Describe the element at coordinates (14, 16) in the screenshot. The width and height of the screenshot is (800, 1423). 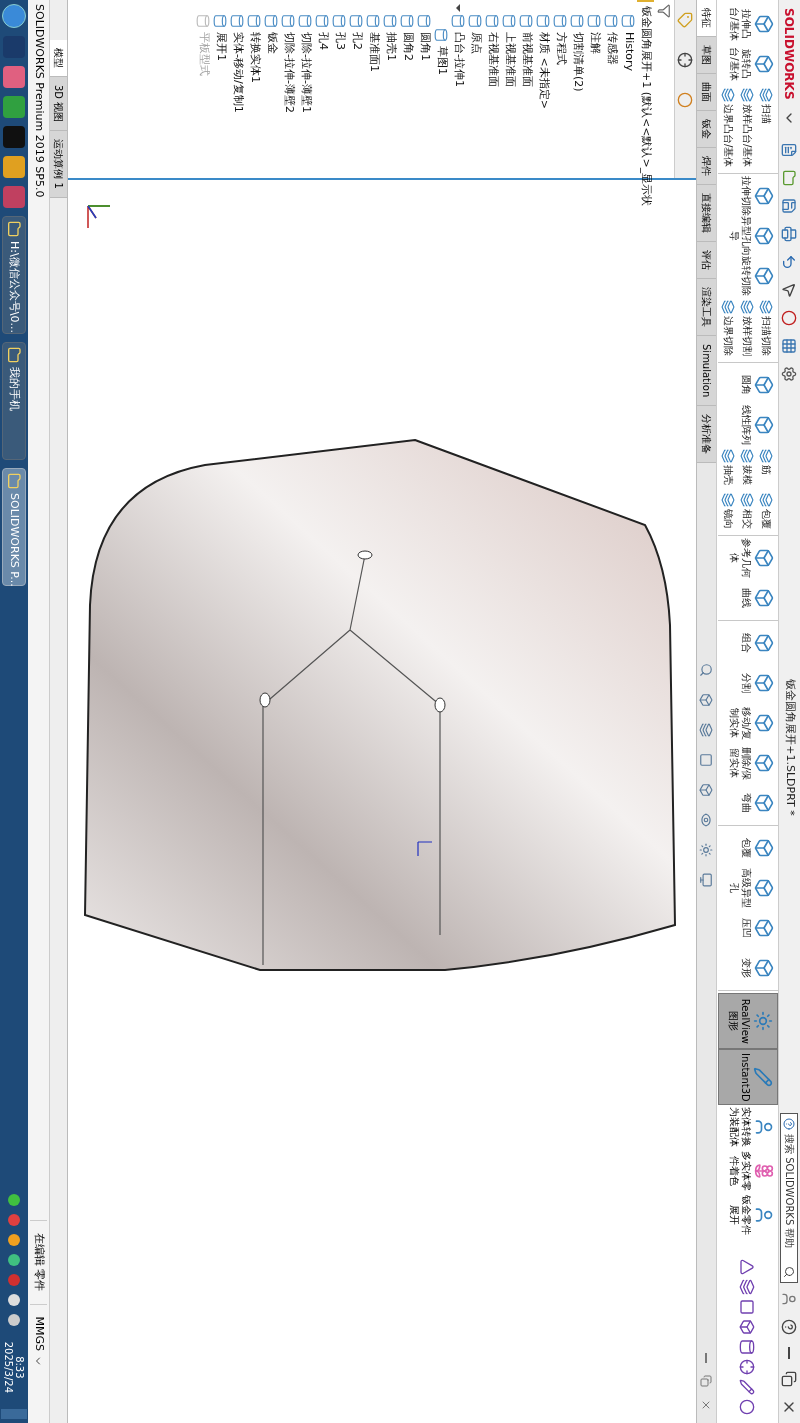
I see `start-button` at that location.